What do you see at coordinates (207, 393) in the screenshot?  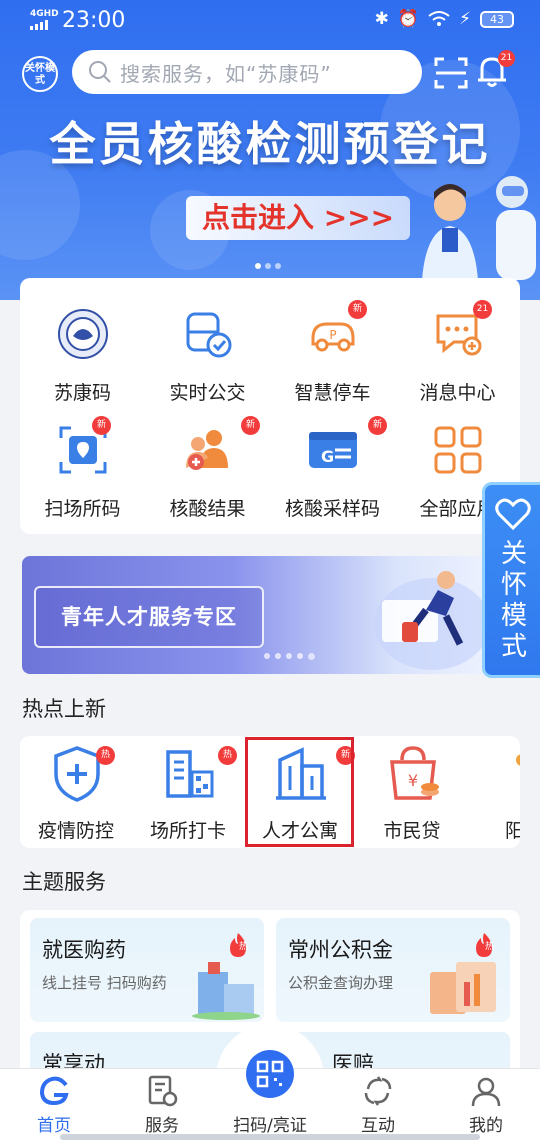 I see `grid-label: 实时公交` at bounding box center [207, 393].